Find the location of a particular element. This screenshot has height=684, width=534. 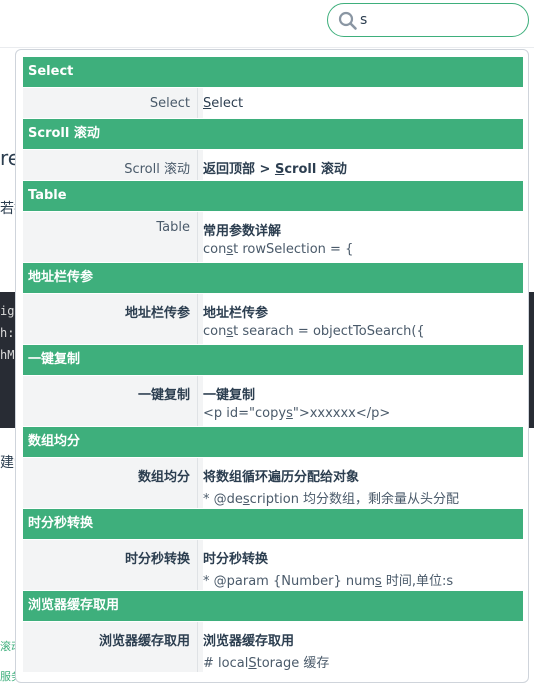

suggestion-content: 常用参数详解 const rowSelection = { is located at coordinates (363, 237).